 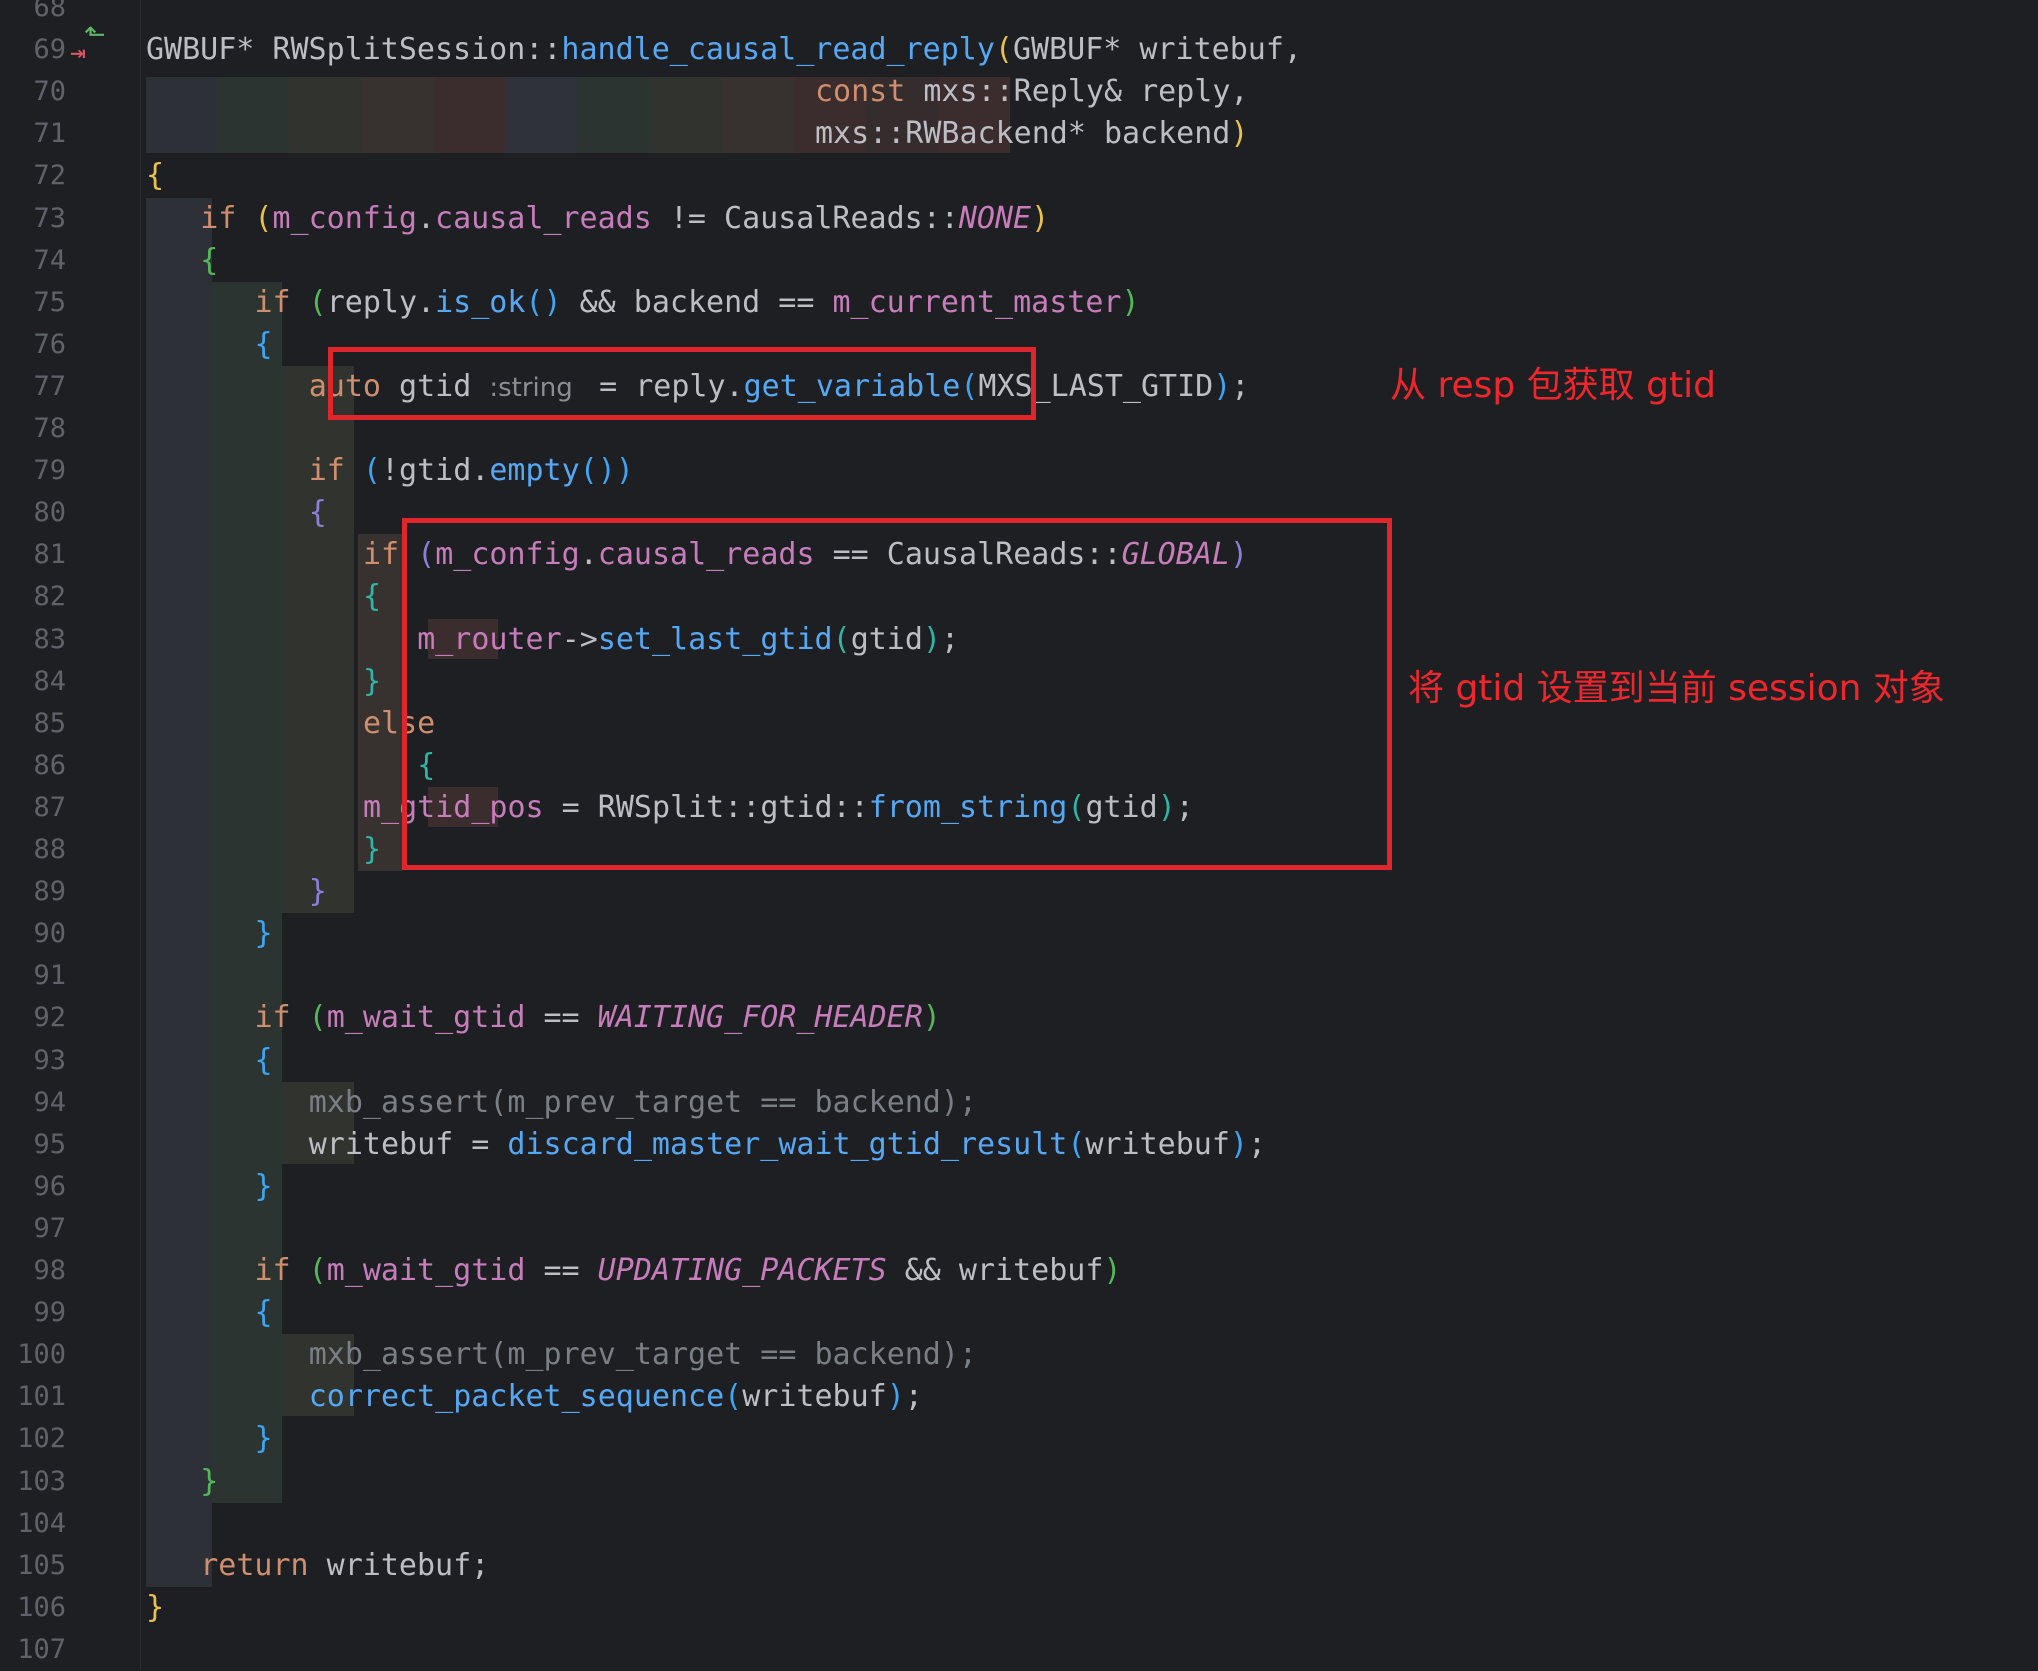 What do you see at coordinates (897, 694) in the screenshot?
I see `highlight-box-set-gtid` at bounding box center [897, 694].